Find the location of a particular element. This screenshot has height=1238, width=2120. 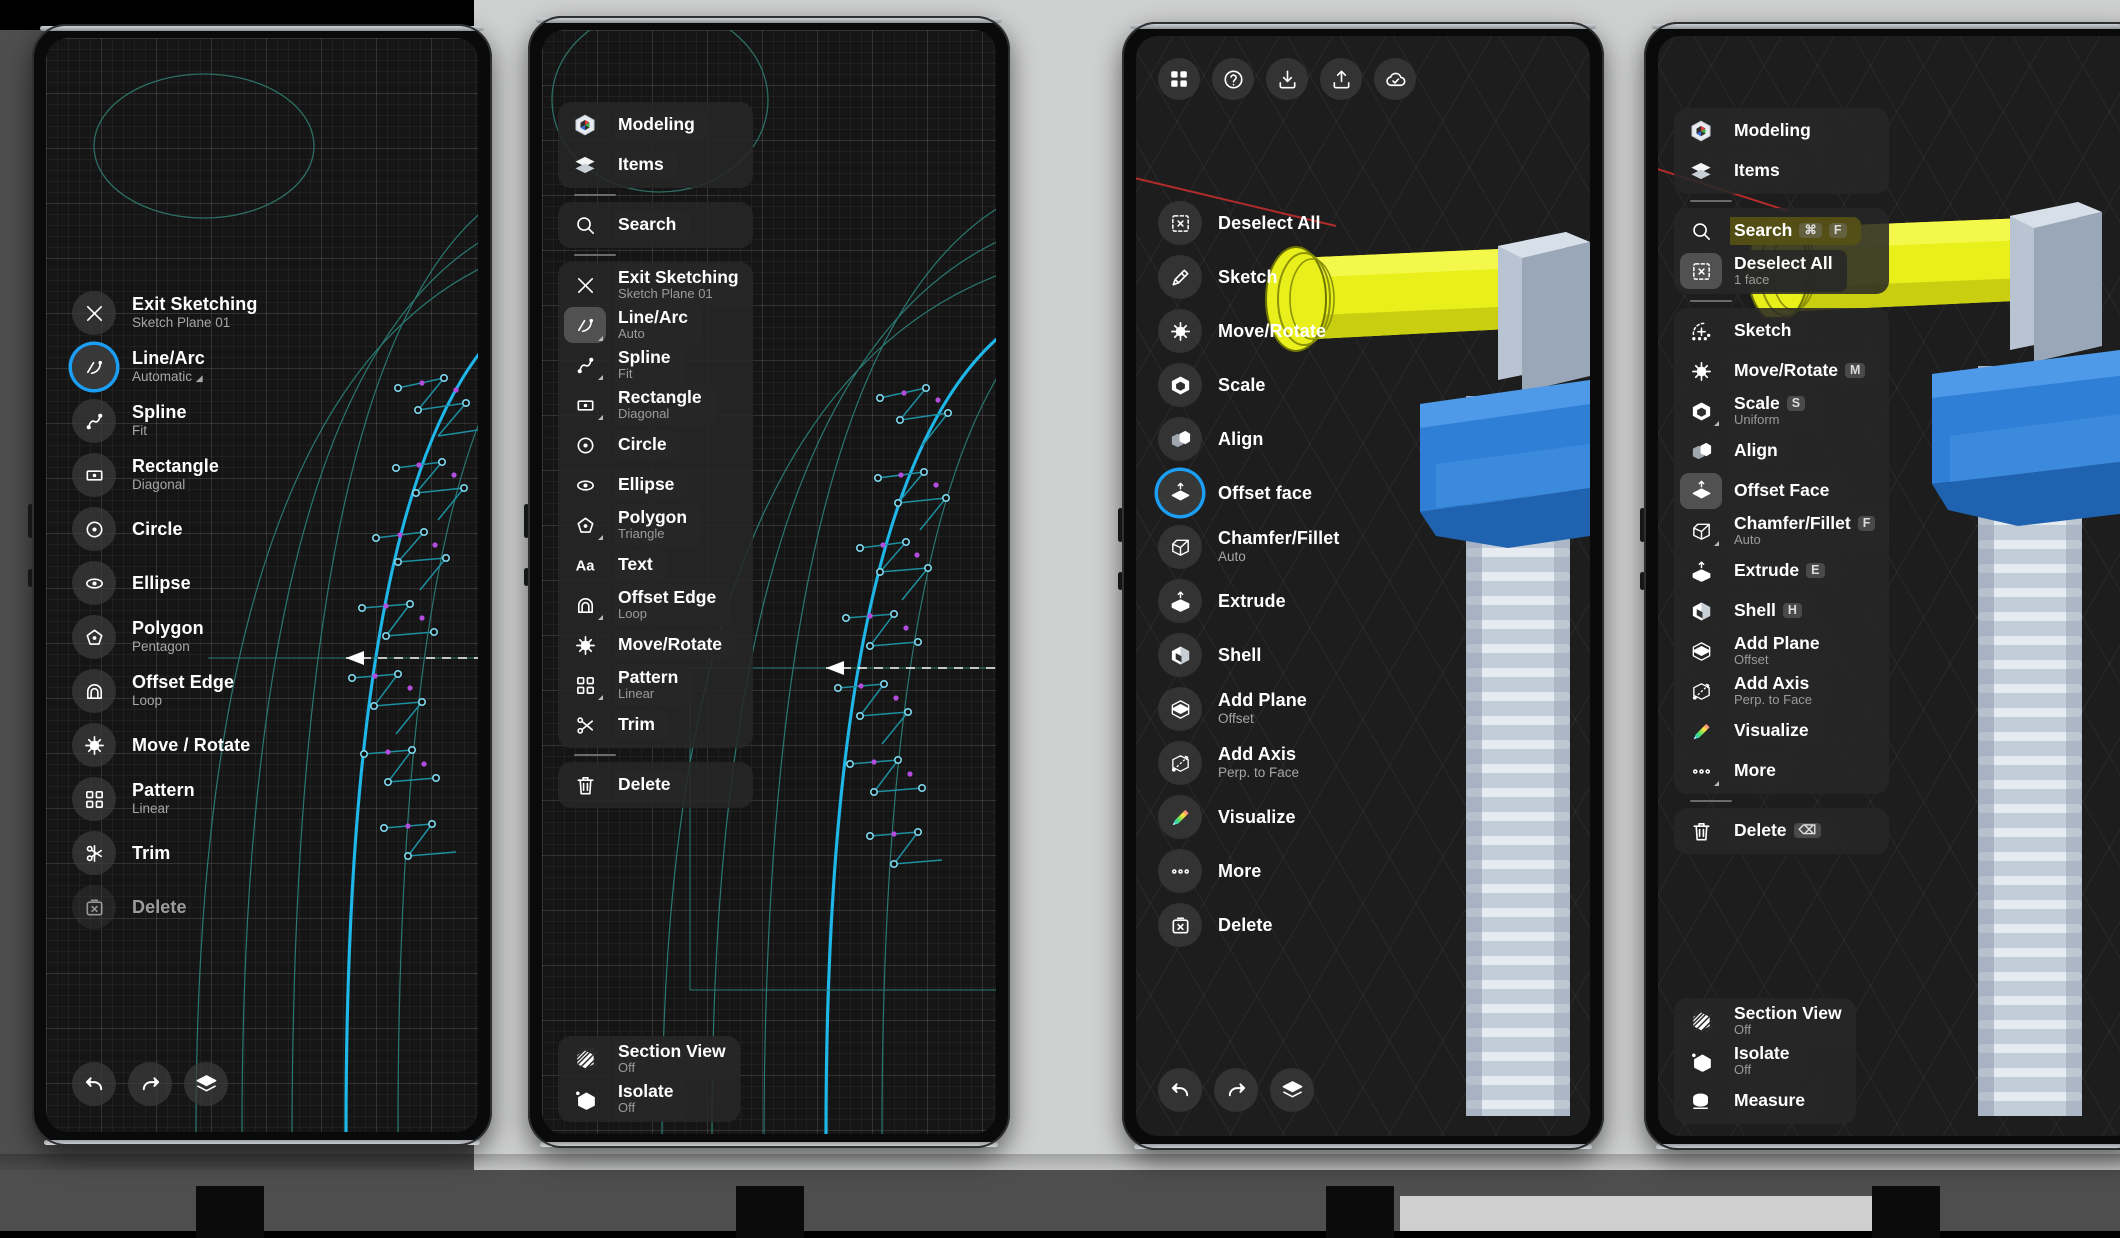

rectangle-icon is located at coordinates (94, 475).